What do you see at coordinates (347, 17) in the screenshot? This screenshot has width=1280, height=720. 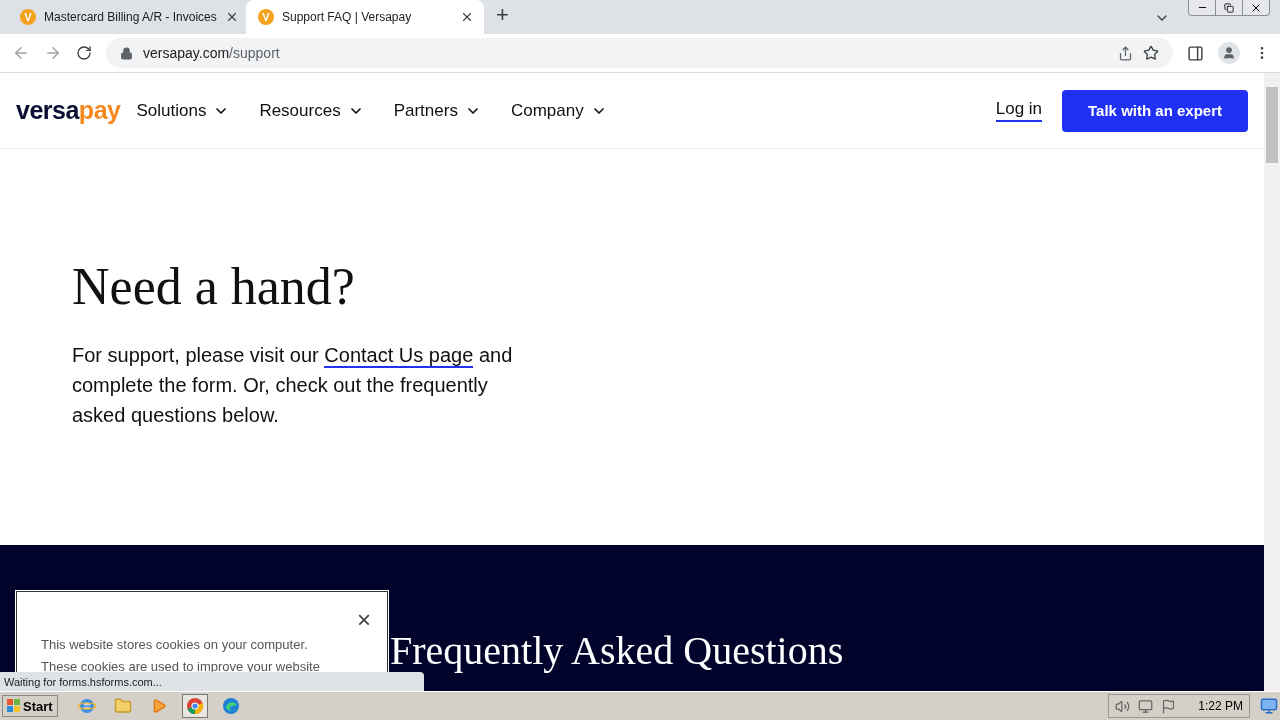 I see `tab-title: Support FAQ | Versapay` at bounding box center [347, 17].